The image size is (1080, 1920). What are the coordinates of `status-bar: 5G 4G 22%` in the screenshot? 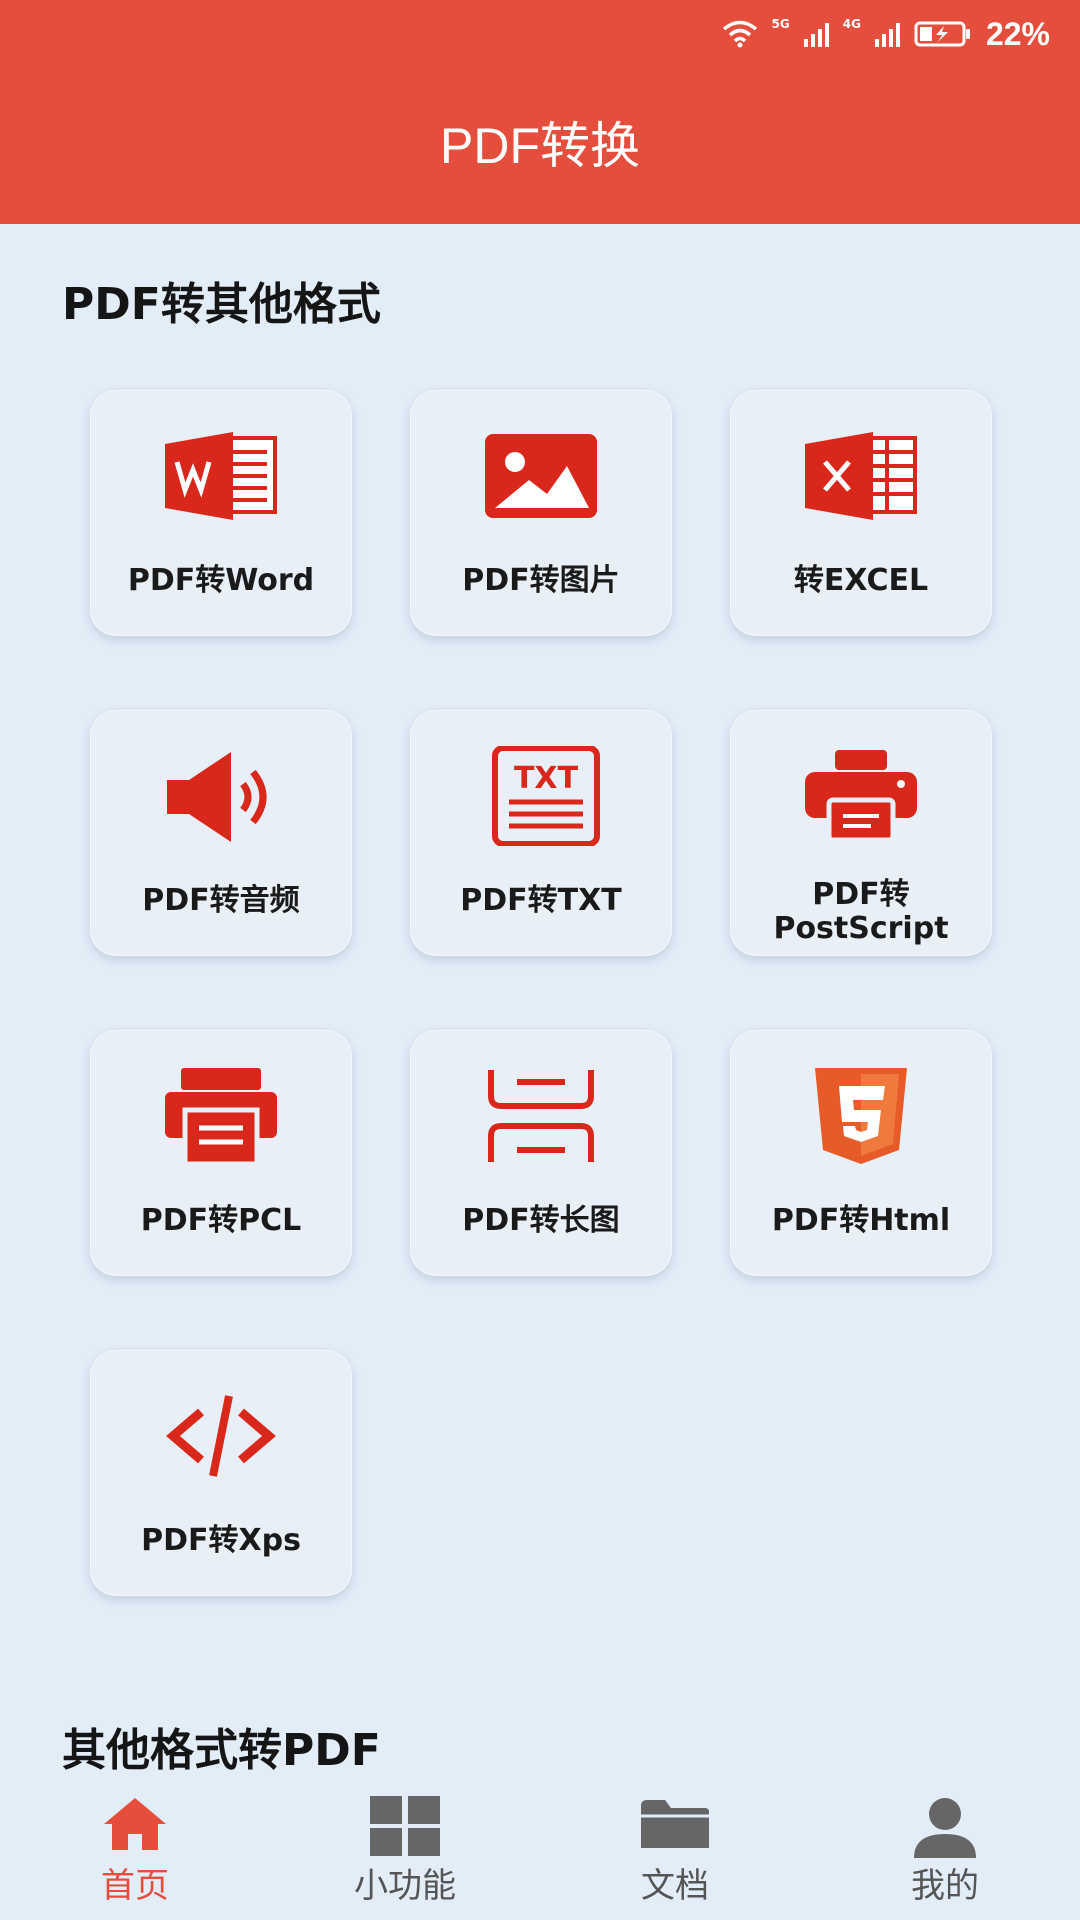 It's located at (886, 34).